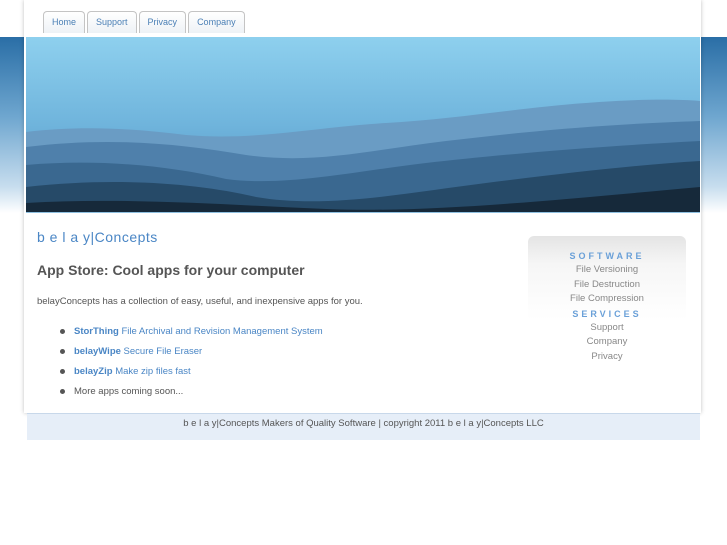  I want to click on app-link-belayzip: belayZip, so click(93, 371).